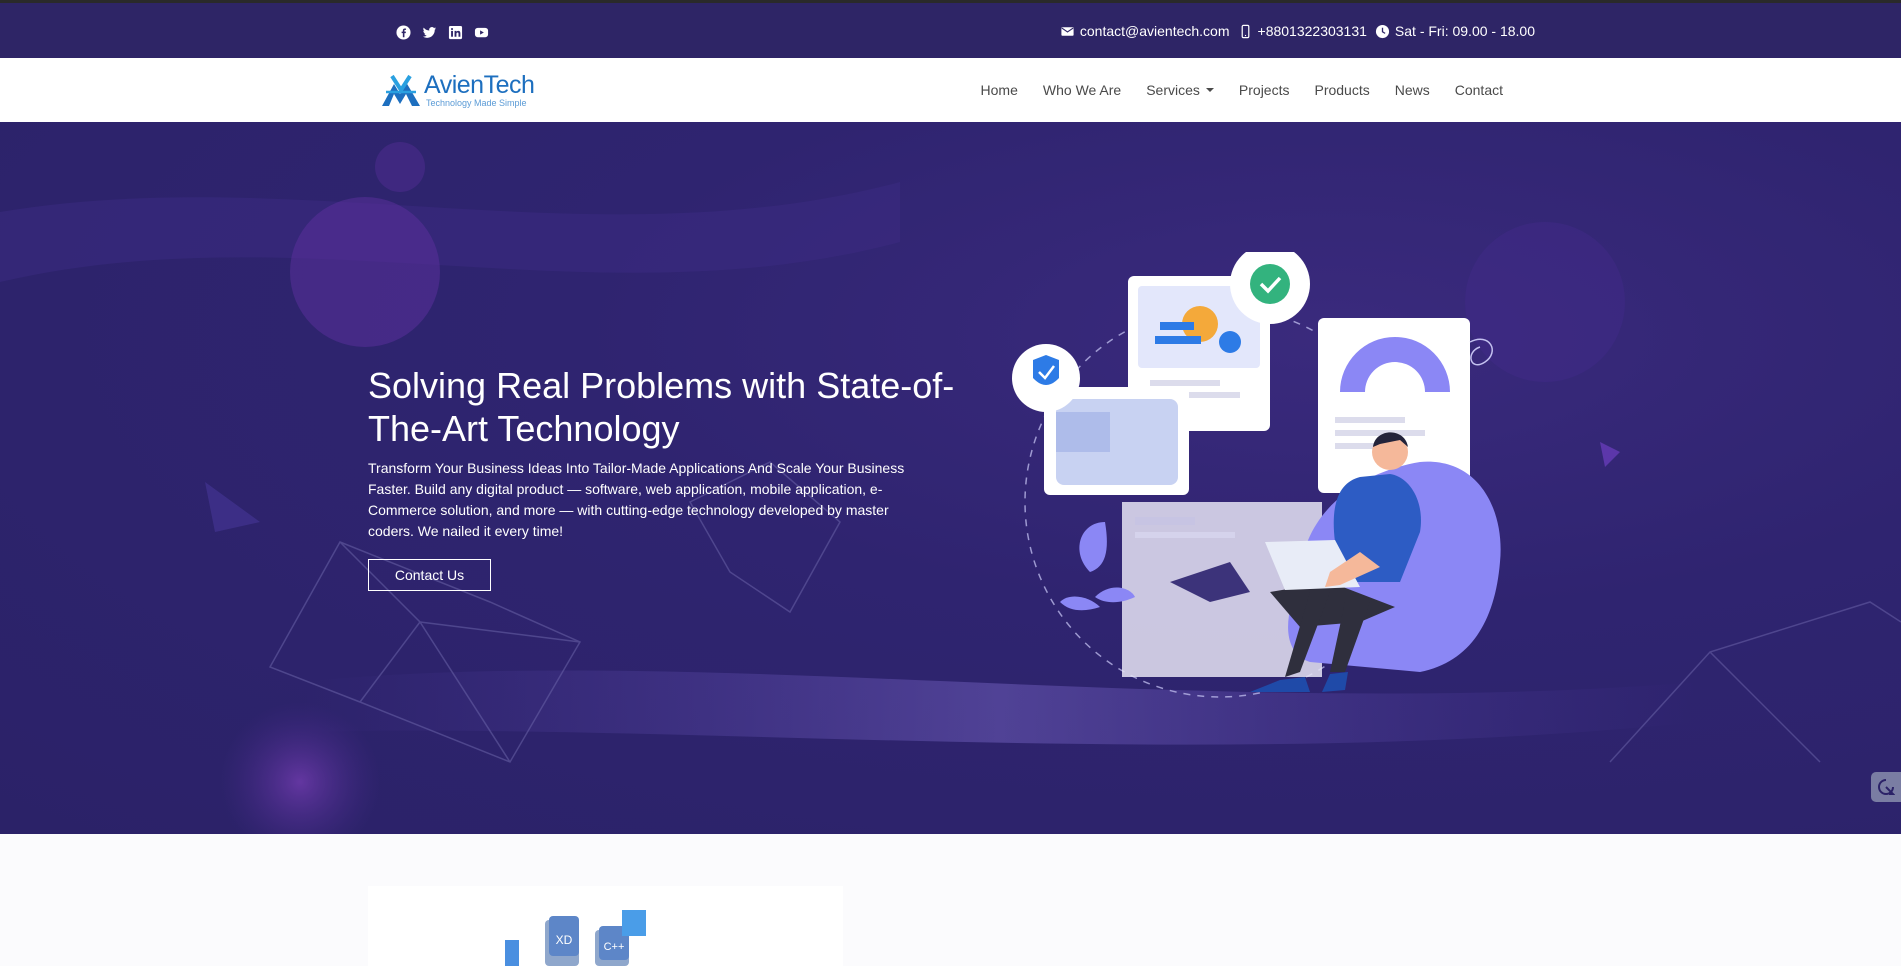  I want to click on youtube-icon, so click(481, 32).